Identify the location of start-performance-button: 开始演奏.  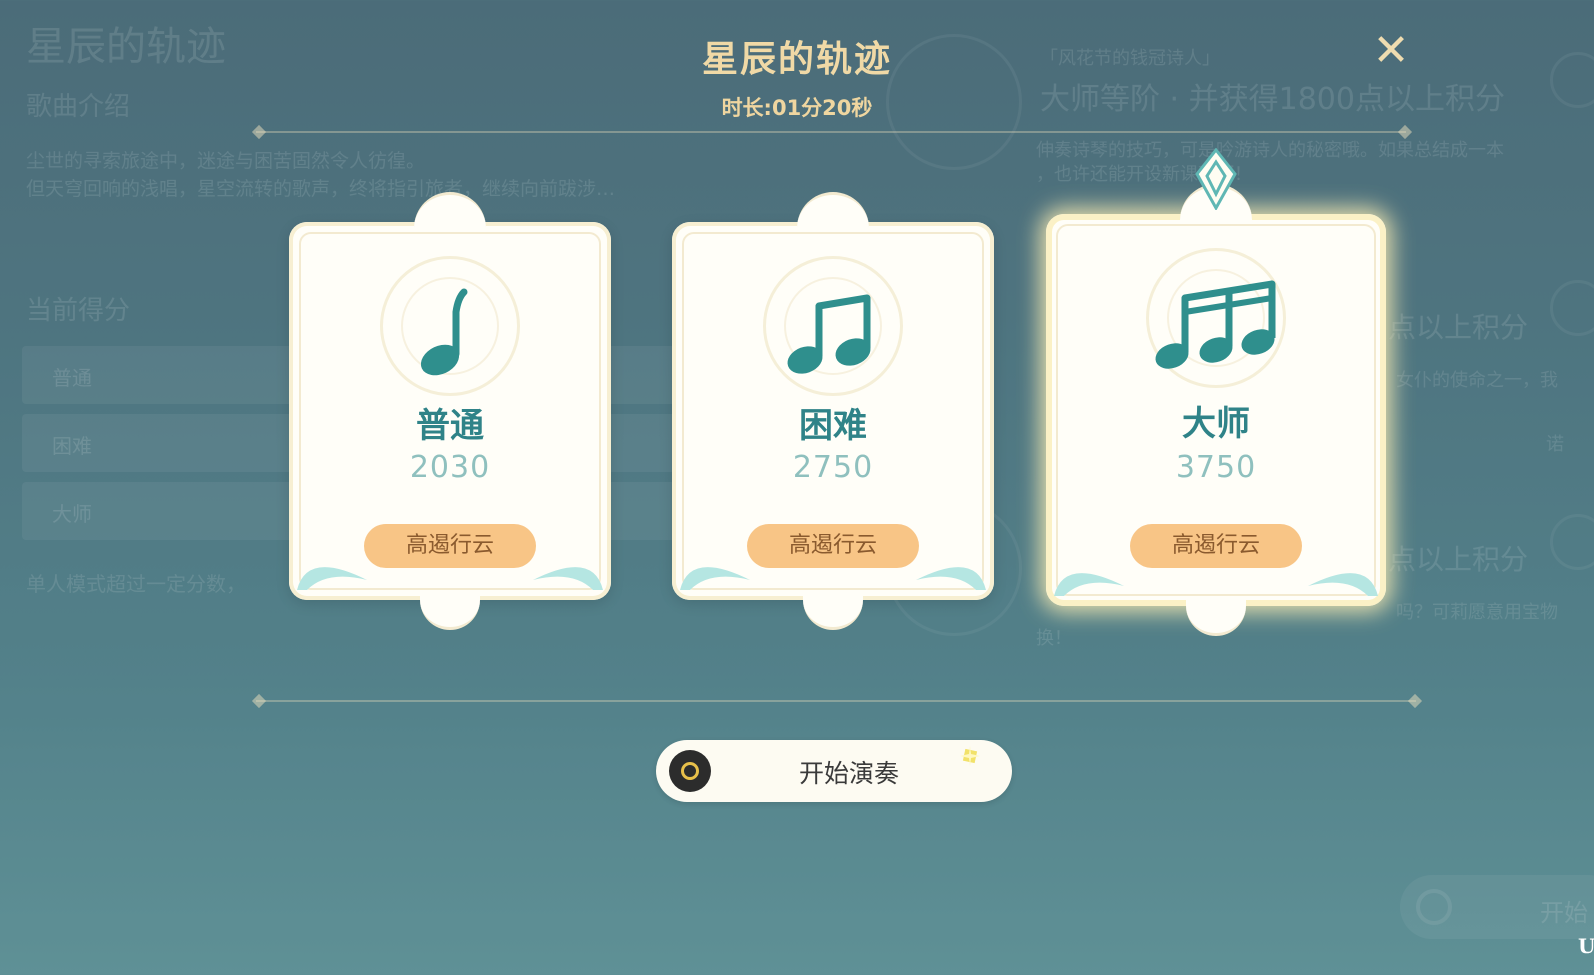
(834, 771).